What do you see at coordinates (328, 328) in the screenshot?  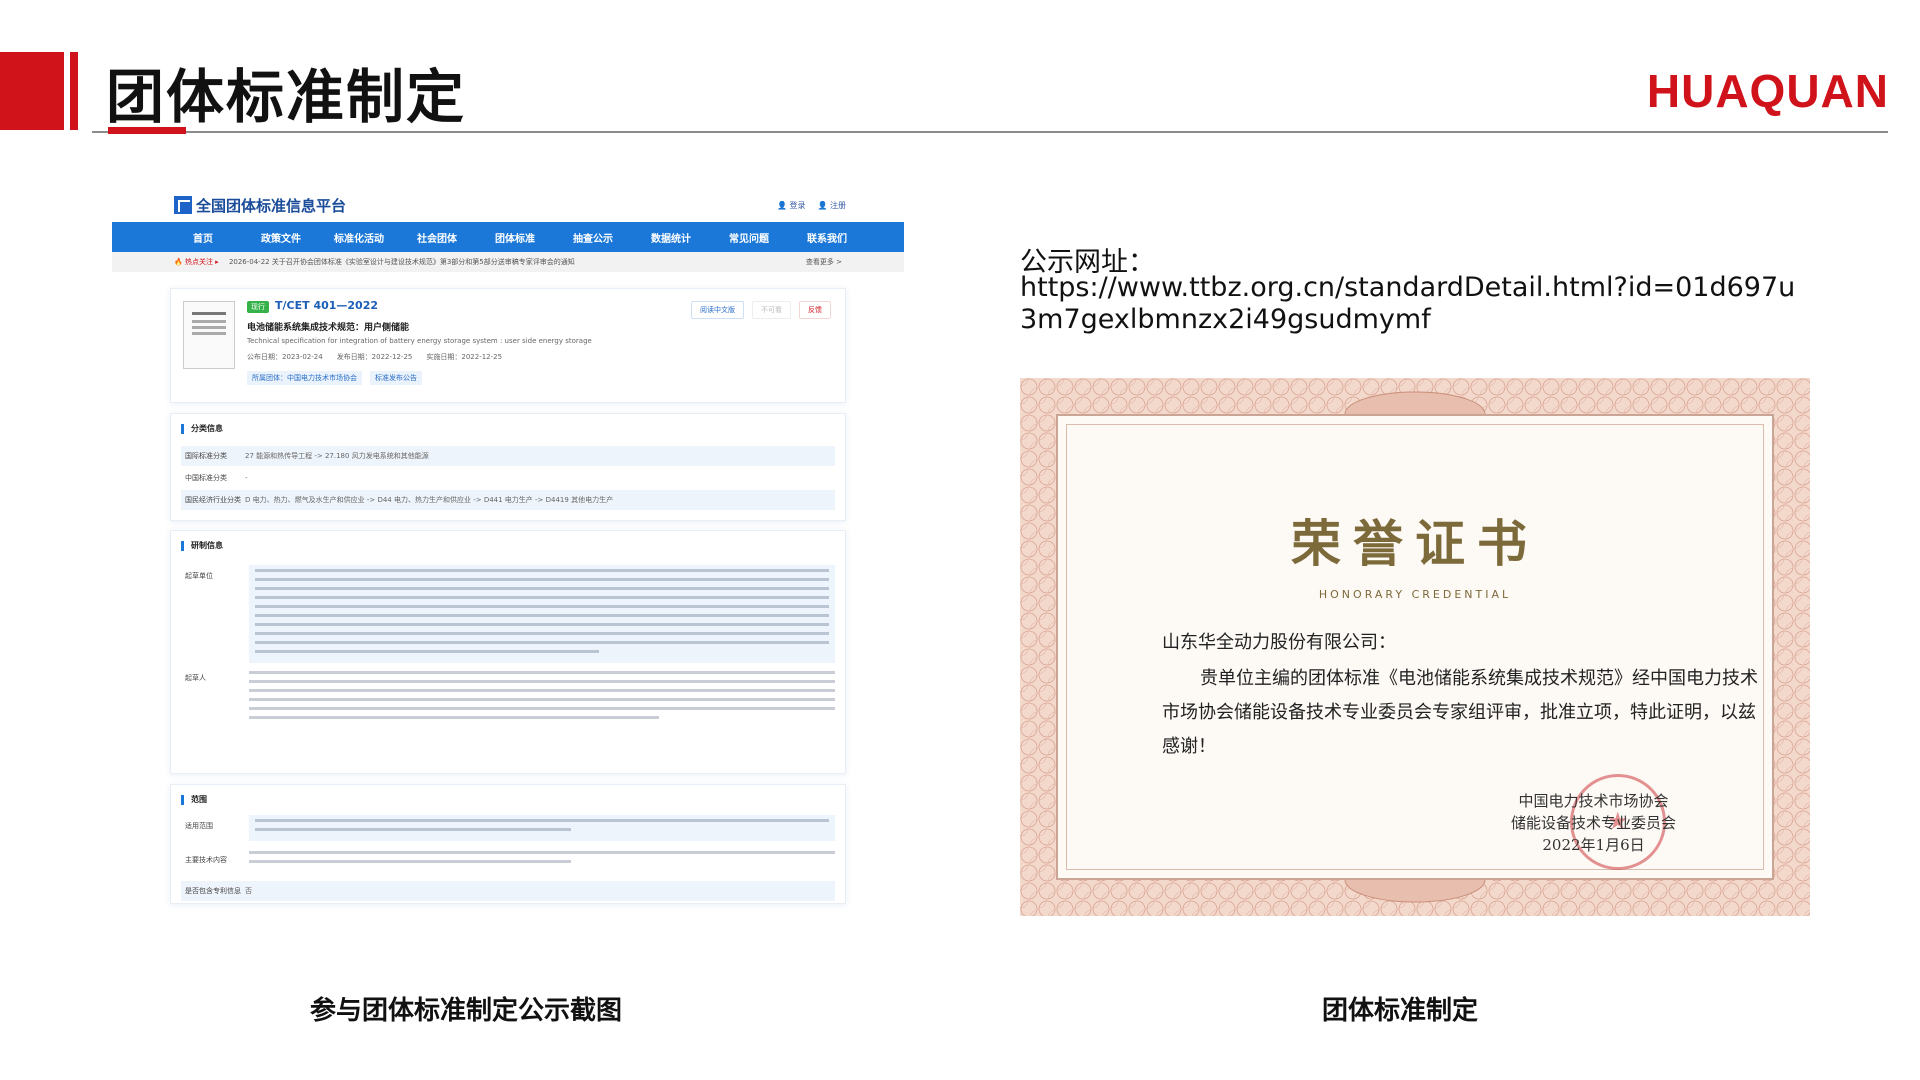 I see `standard-name: 电池储能系统集成技术规范：用户侧储能` at bounding box center [328, 328].